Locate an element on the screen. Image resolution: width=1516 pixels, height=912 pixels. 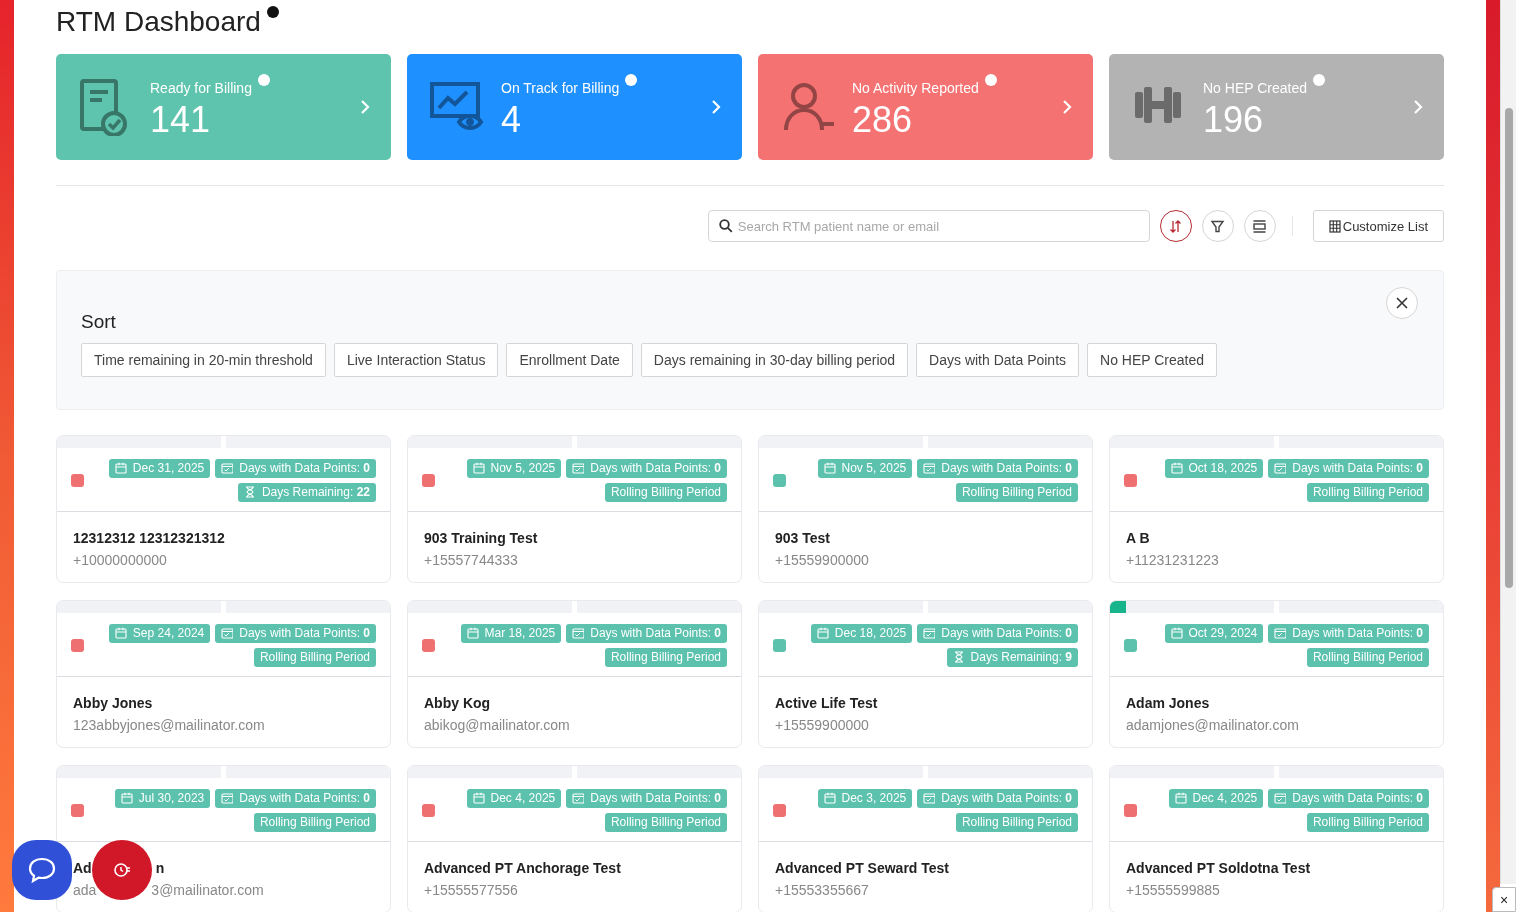
sort-option: Live Interaction Status is located at coordinates (416, 360).